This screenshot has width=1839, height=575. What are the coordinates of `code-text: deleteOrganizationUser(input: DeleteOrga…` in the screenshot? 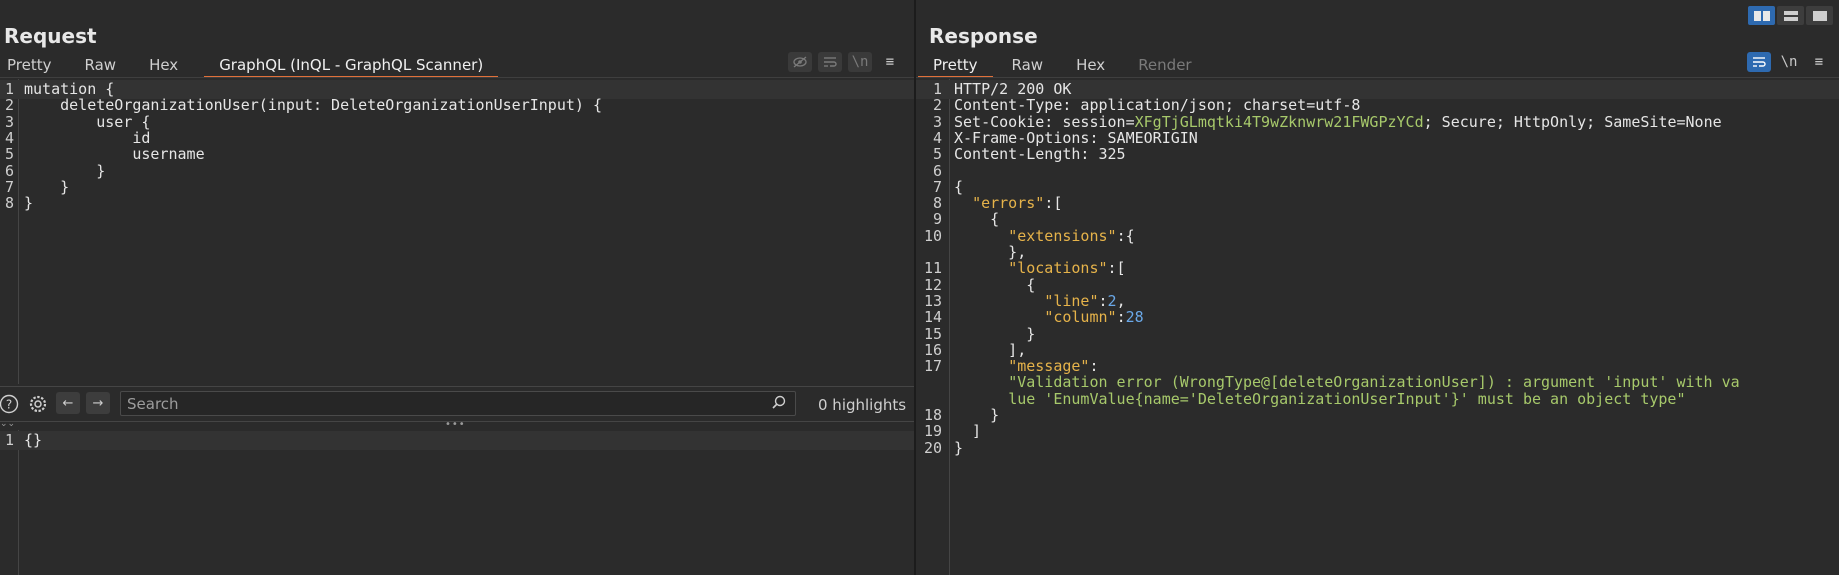 It's located at (313, 105).